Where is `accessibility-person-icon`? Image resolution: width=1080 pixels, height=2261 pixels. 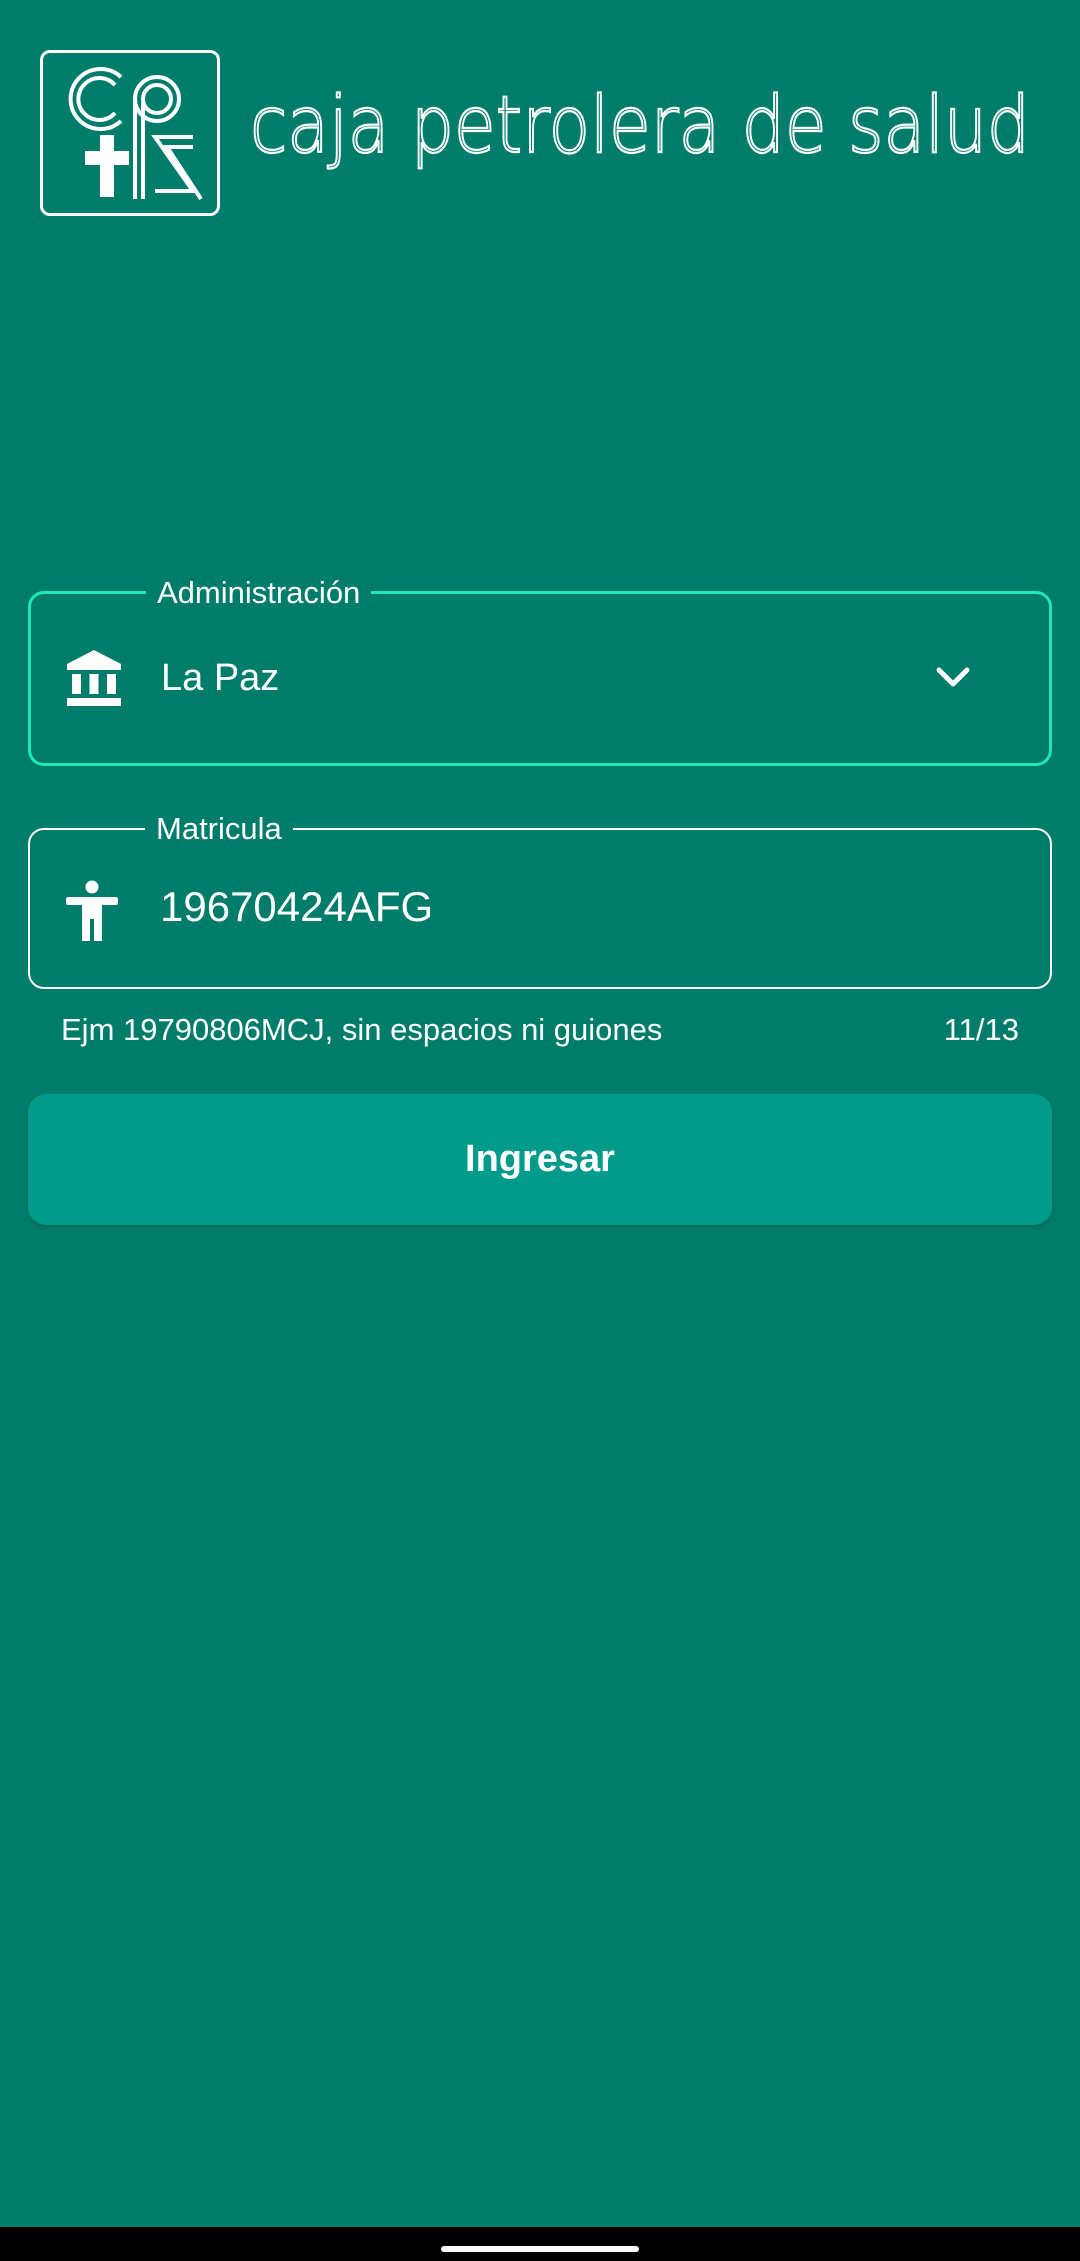
accessibility-person-icon is located at coordinates (92, 913).